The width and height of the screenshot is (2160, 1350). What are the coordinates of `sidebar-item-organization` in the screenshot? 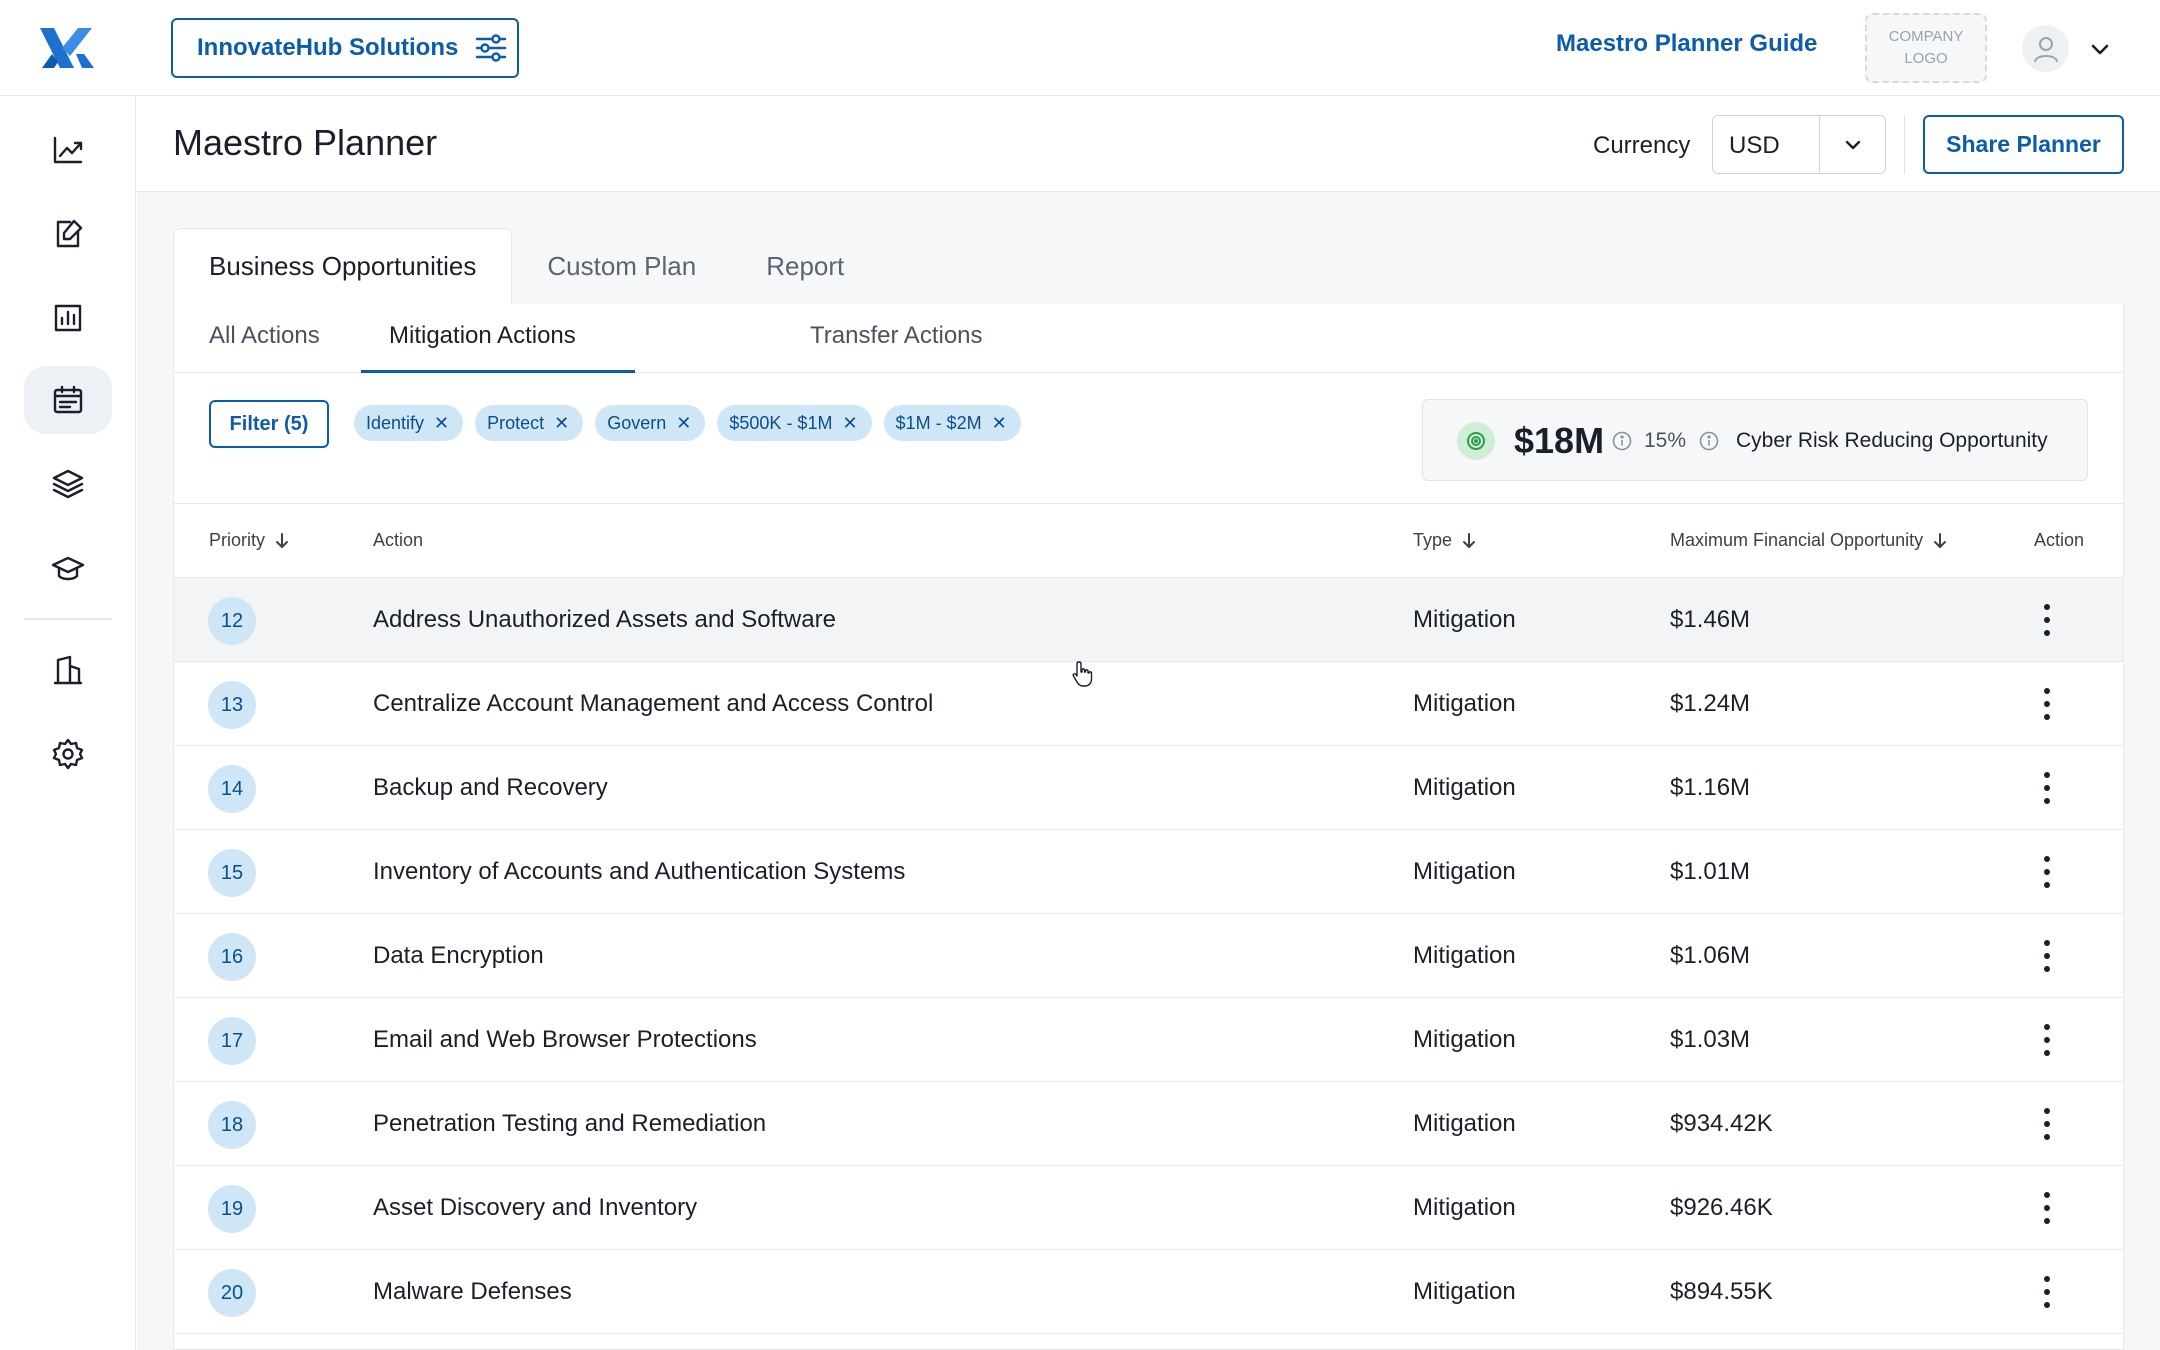 It's located at (68, 670).